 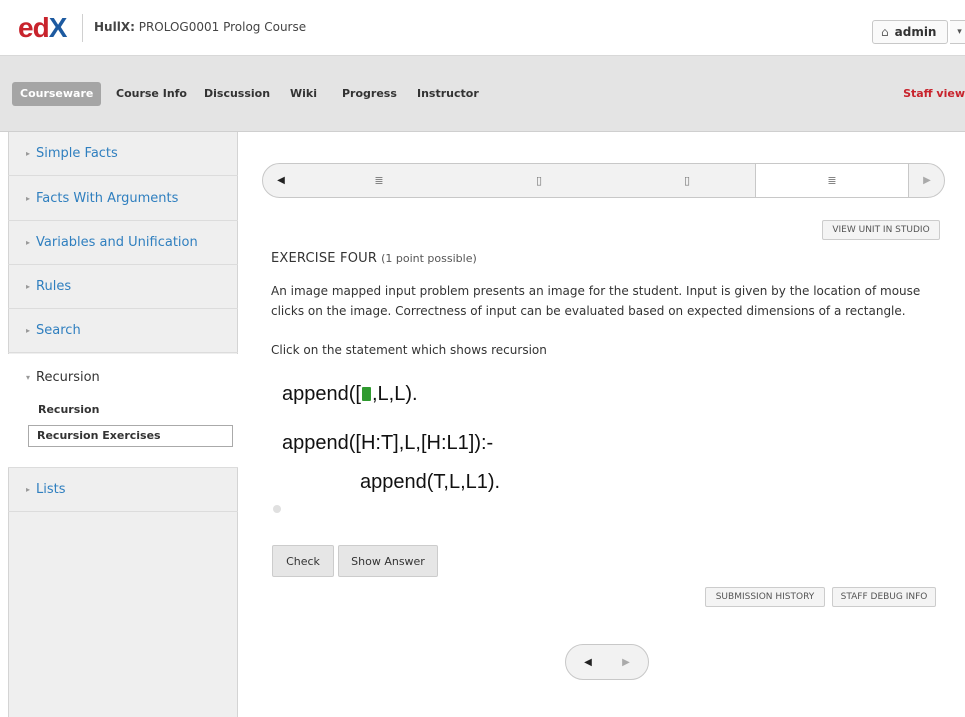 I want to click on username: admin, so click(x=915, y=32).